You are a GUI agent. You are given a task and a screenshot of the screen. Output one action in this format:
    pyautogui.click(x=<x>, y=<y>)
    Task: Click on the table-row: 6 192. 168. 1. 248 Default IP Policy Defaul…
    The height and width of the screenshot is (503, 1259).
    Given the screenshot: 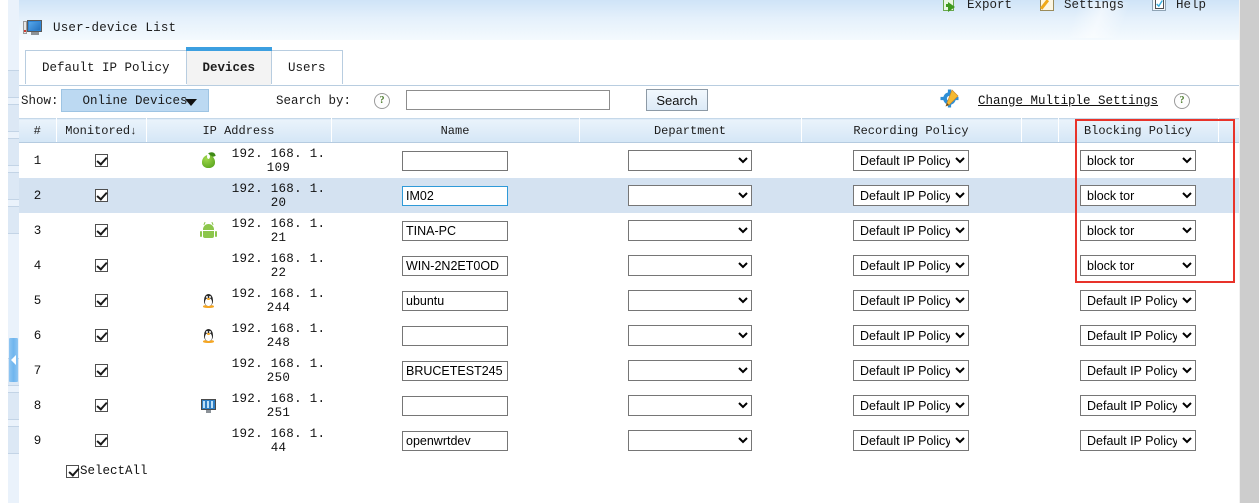 What is the action you would take?
    pyautogui.click(x=629, y=335)
    